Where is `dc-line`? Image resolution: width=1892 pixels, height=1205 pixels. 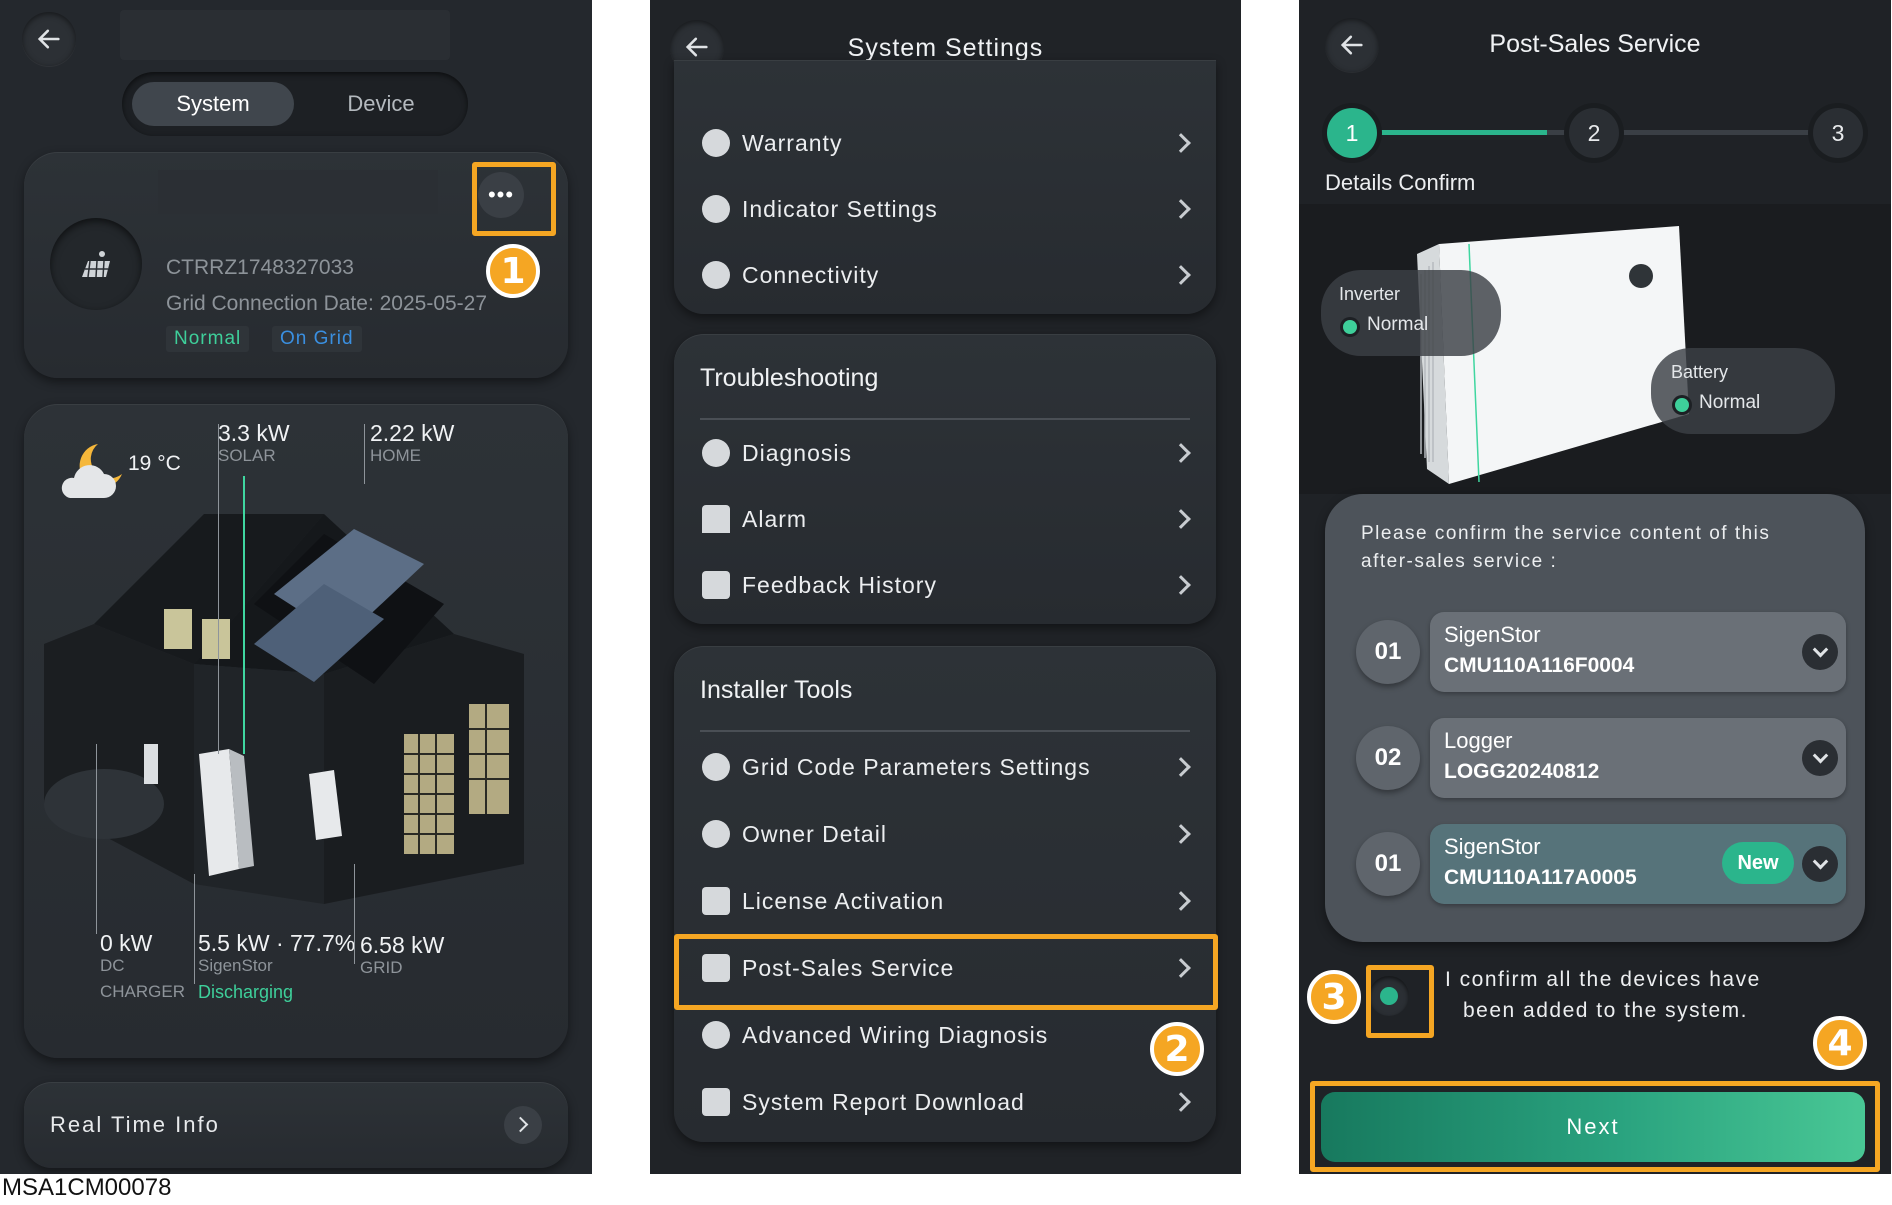 dc-line is located at coordinates (96, 839).